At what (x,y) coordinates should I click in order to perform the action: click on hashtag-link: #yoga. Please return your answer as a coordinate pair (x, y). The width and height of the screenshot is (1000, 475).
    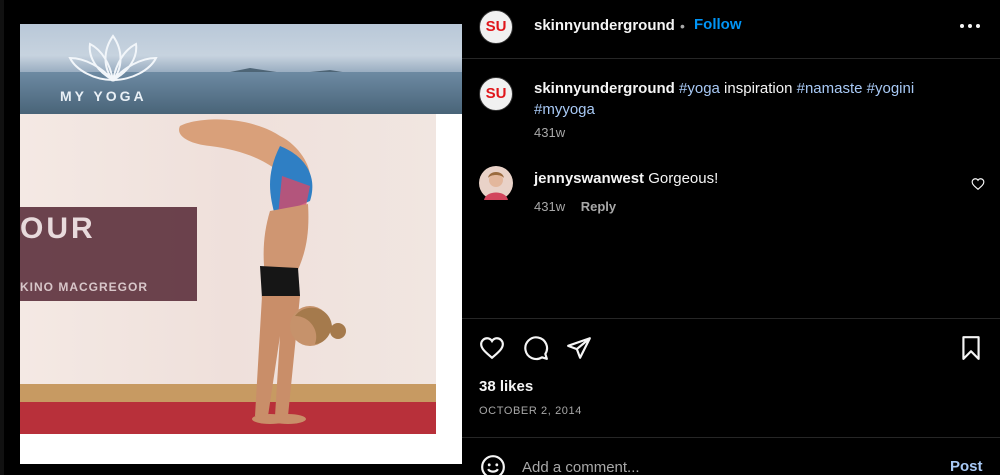
    Looking at the image, I should click on (699, 88).